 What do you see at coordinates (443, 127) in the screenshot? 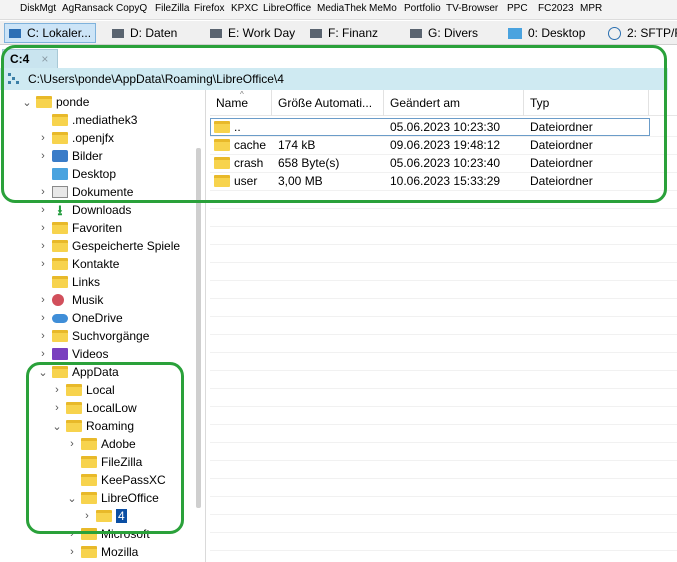
I see `table-row: .. 05.06.2023 10:23:30 Dateiordner` at bounding box center [443, 127].